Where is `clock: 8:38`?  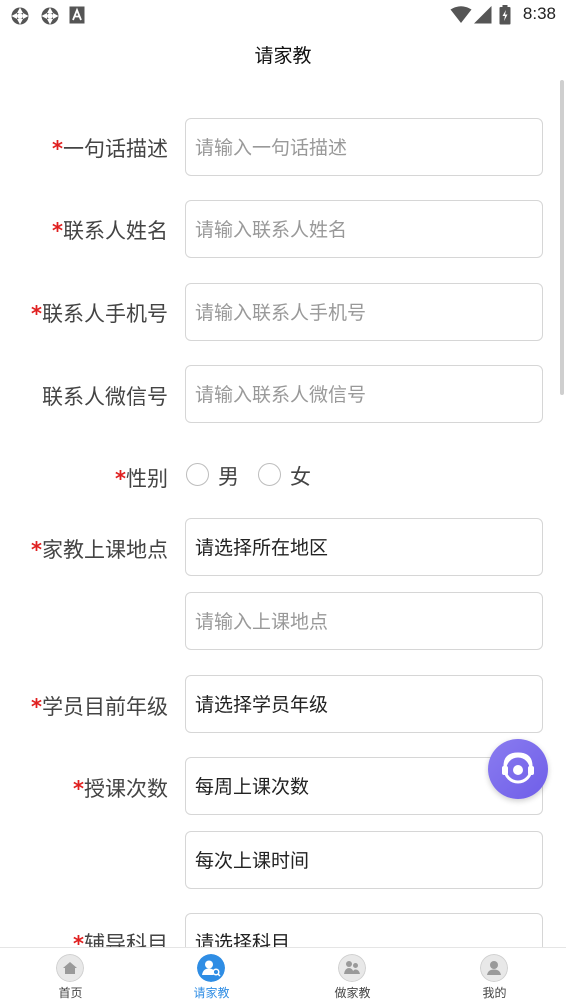
clock: 8:38 is located at coordinates (539, 13).